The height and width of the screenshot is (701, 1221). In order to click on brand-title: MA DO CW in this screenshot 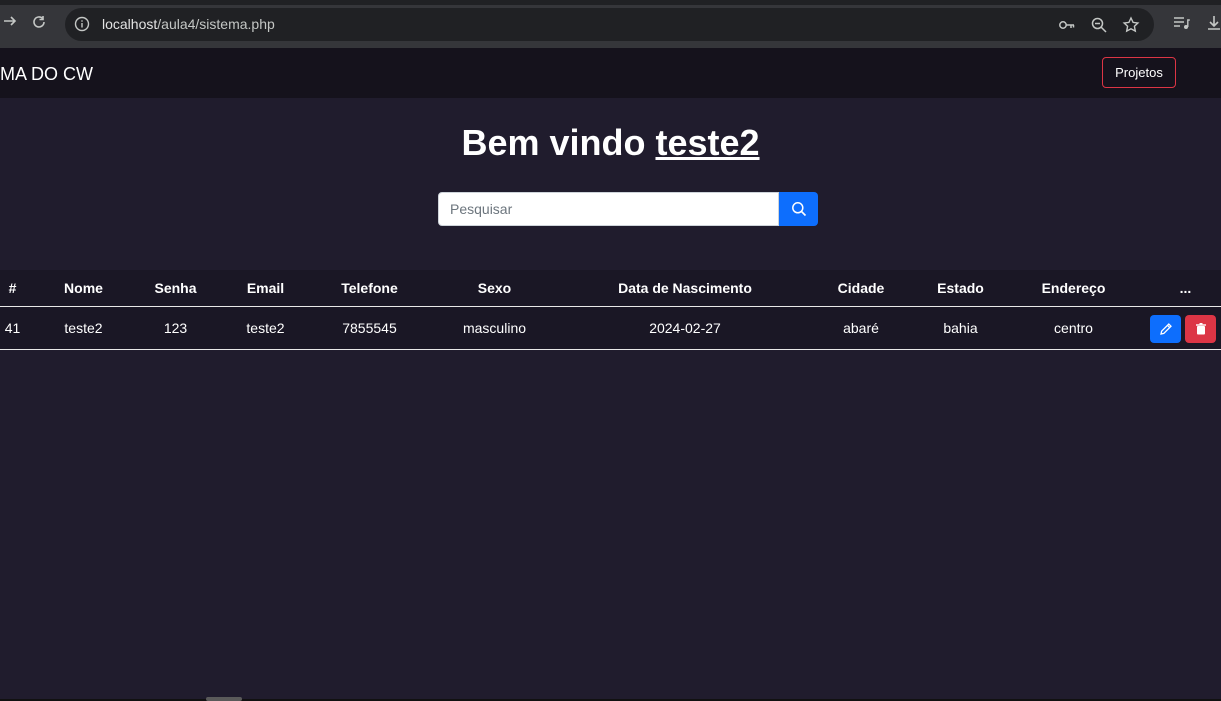, I will do `click(46, 74)`.